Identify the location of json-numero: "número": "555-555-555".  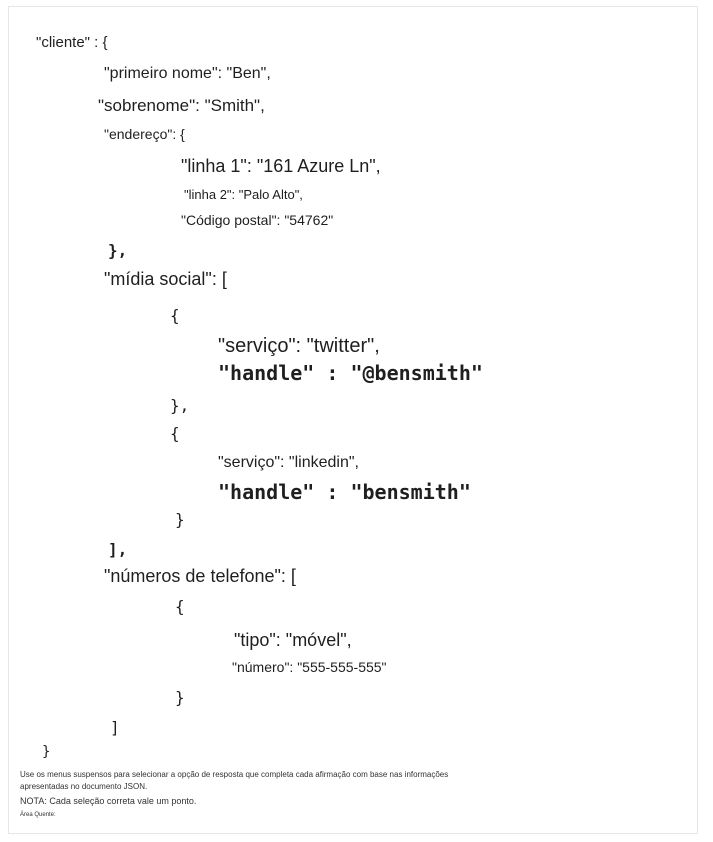
(309, 667).